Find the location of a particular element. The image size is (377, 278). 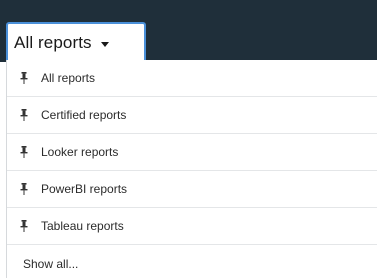

menu-item-certified-reports: Certified reports is located at coordinates (192, 115).